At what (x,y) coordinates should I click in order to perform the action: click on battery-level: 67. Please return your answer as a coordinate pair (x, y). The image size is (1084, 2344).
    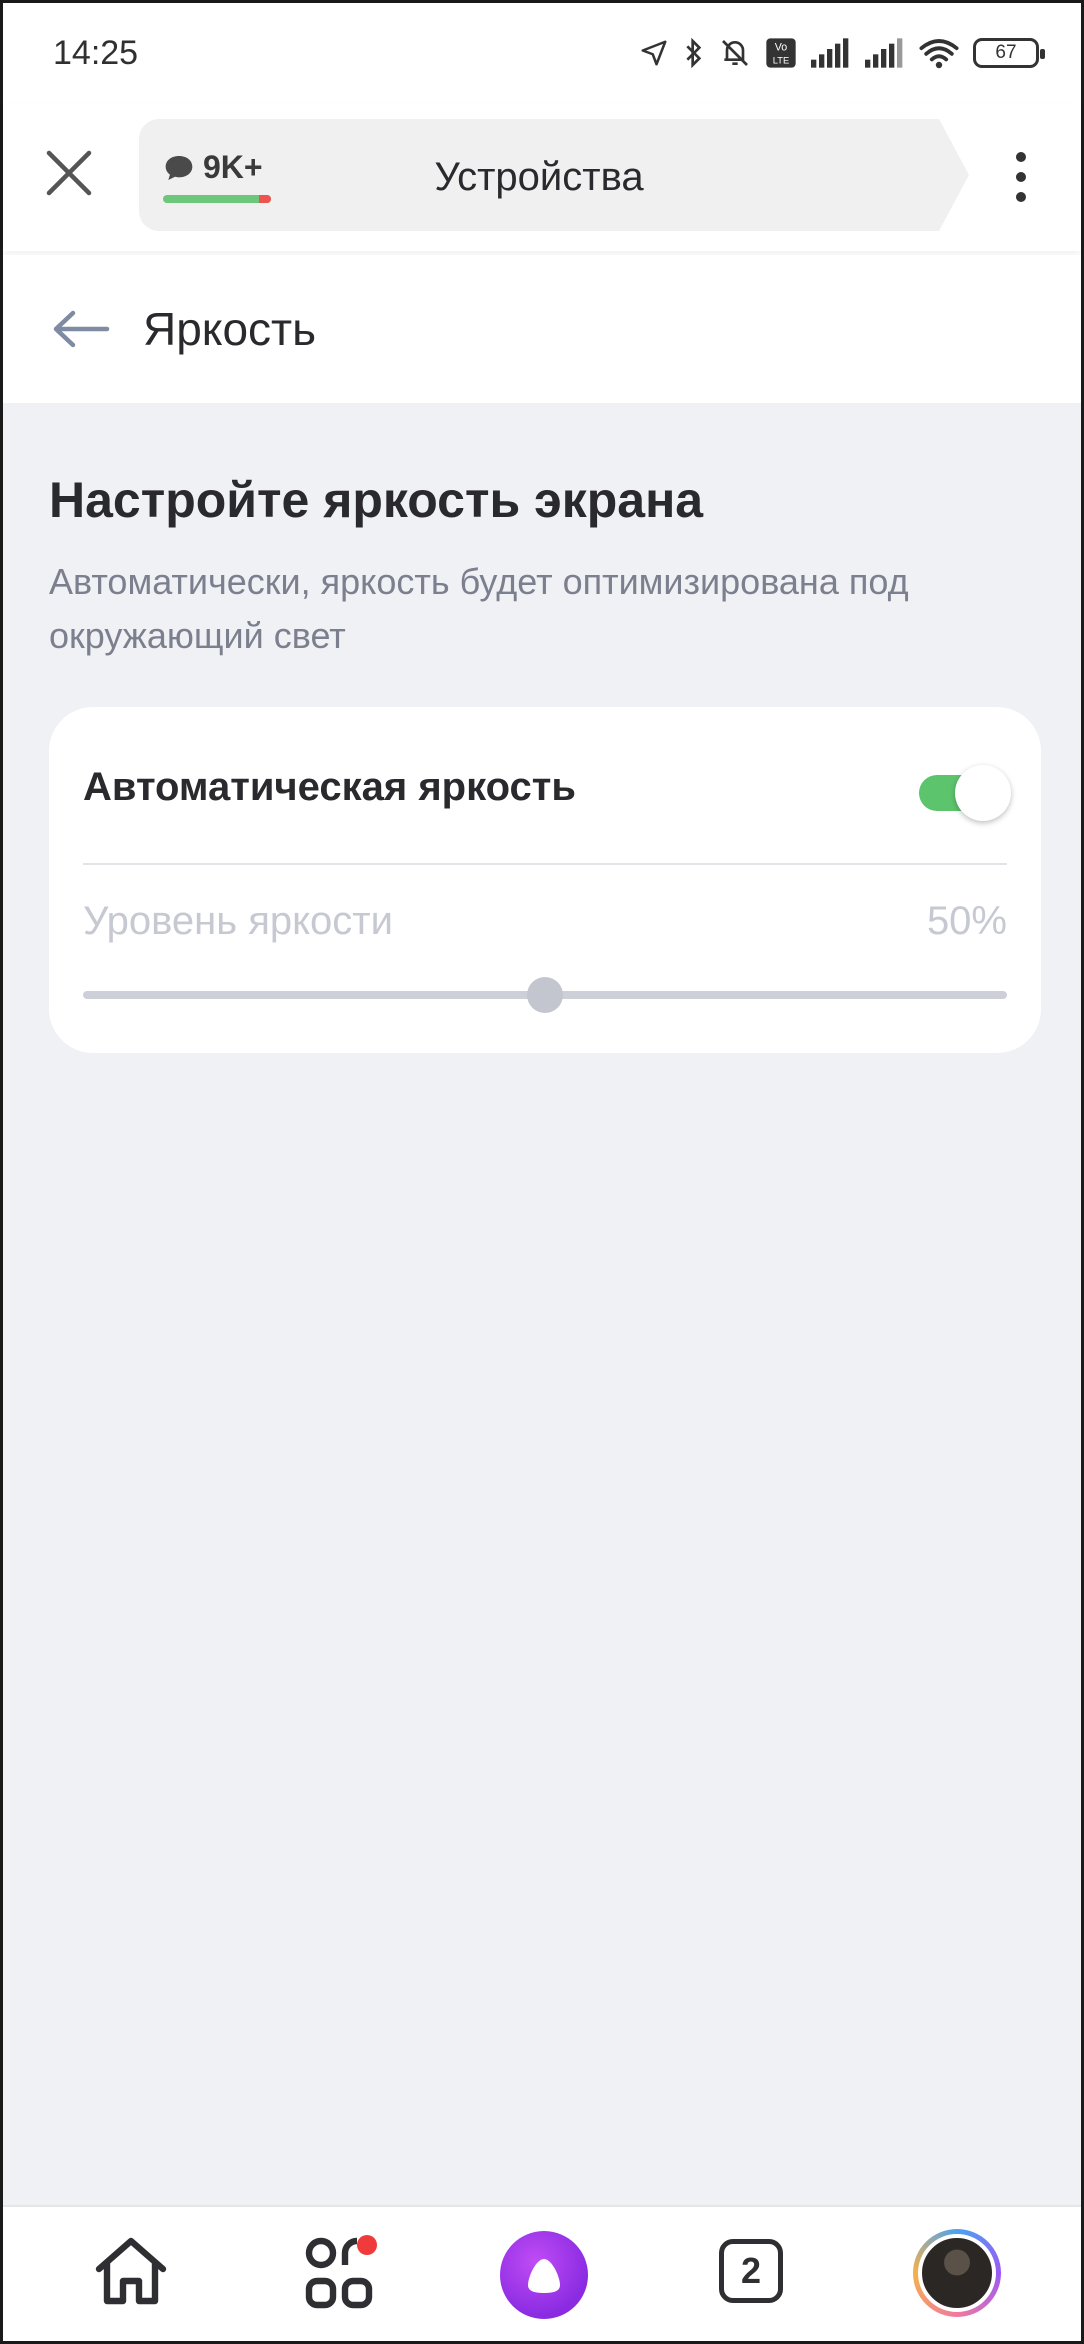
    Looking at the image, I should click on (1006, 52).